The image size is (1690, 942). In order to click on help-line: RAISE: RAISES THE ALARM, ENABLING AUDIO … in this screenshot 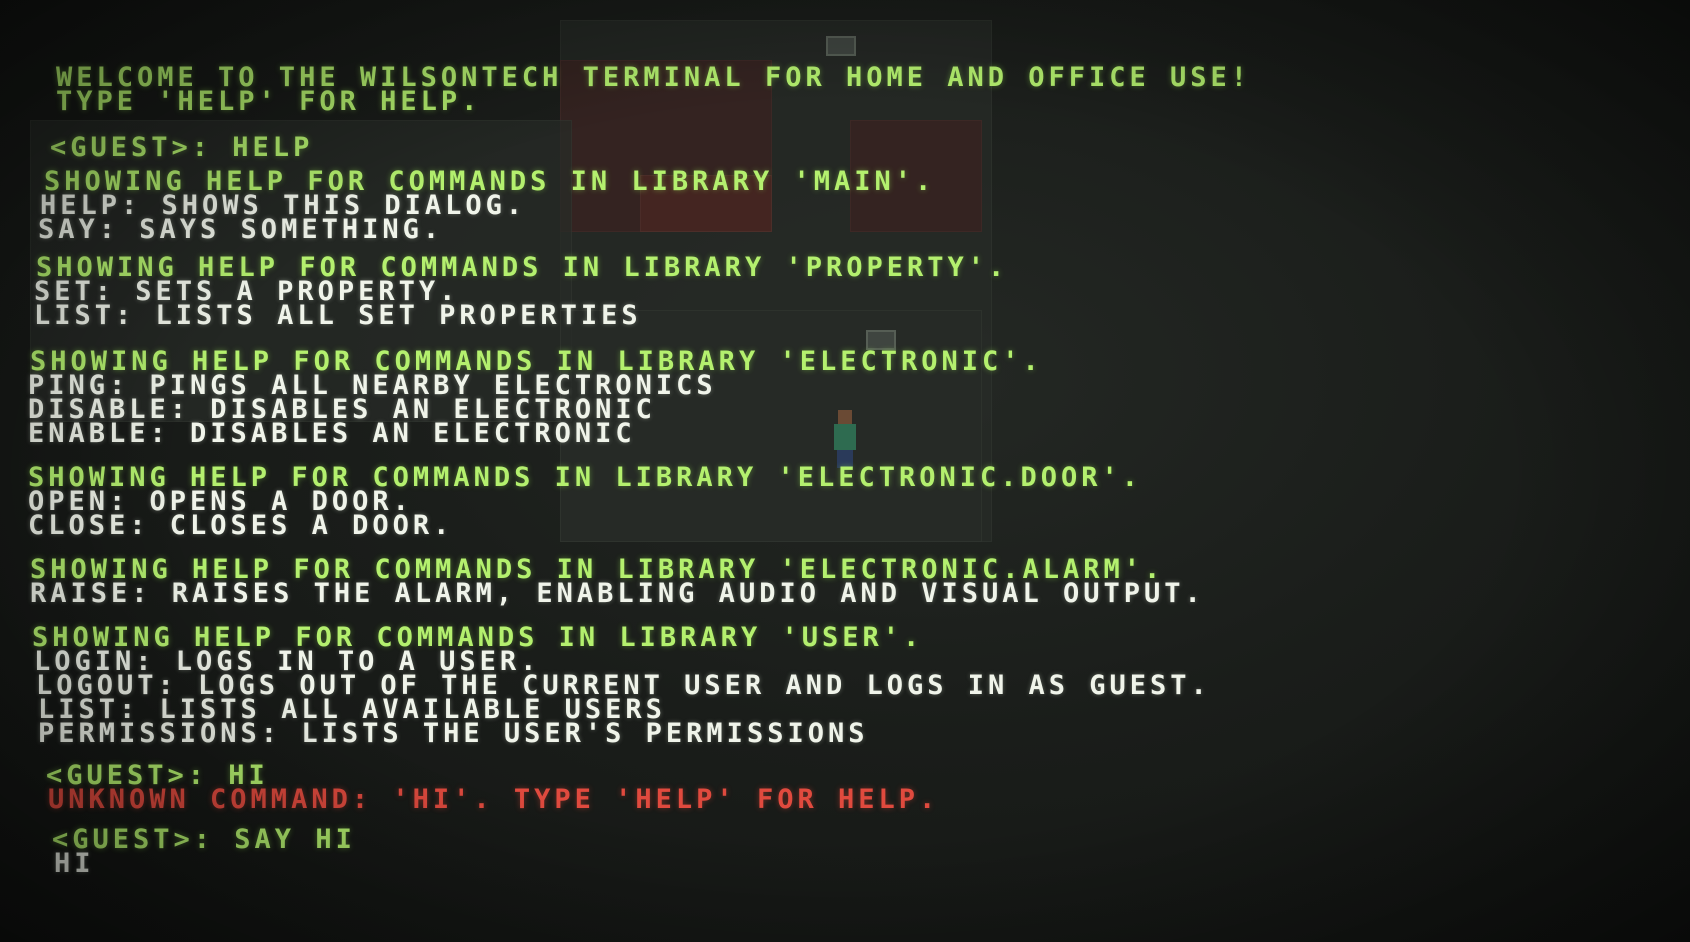, I will do `click(617, 593)`.